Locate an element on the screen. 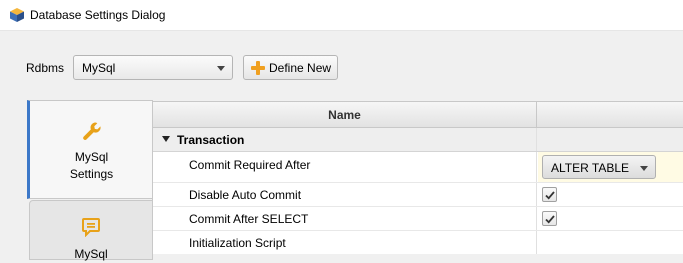  property-label: Commit After SELECT is located at coordinates (249, 219).